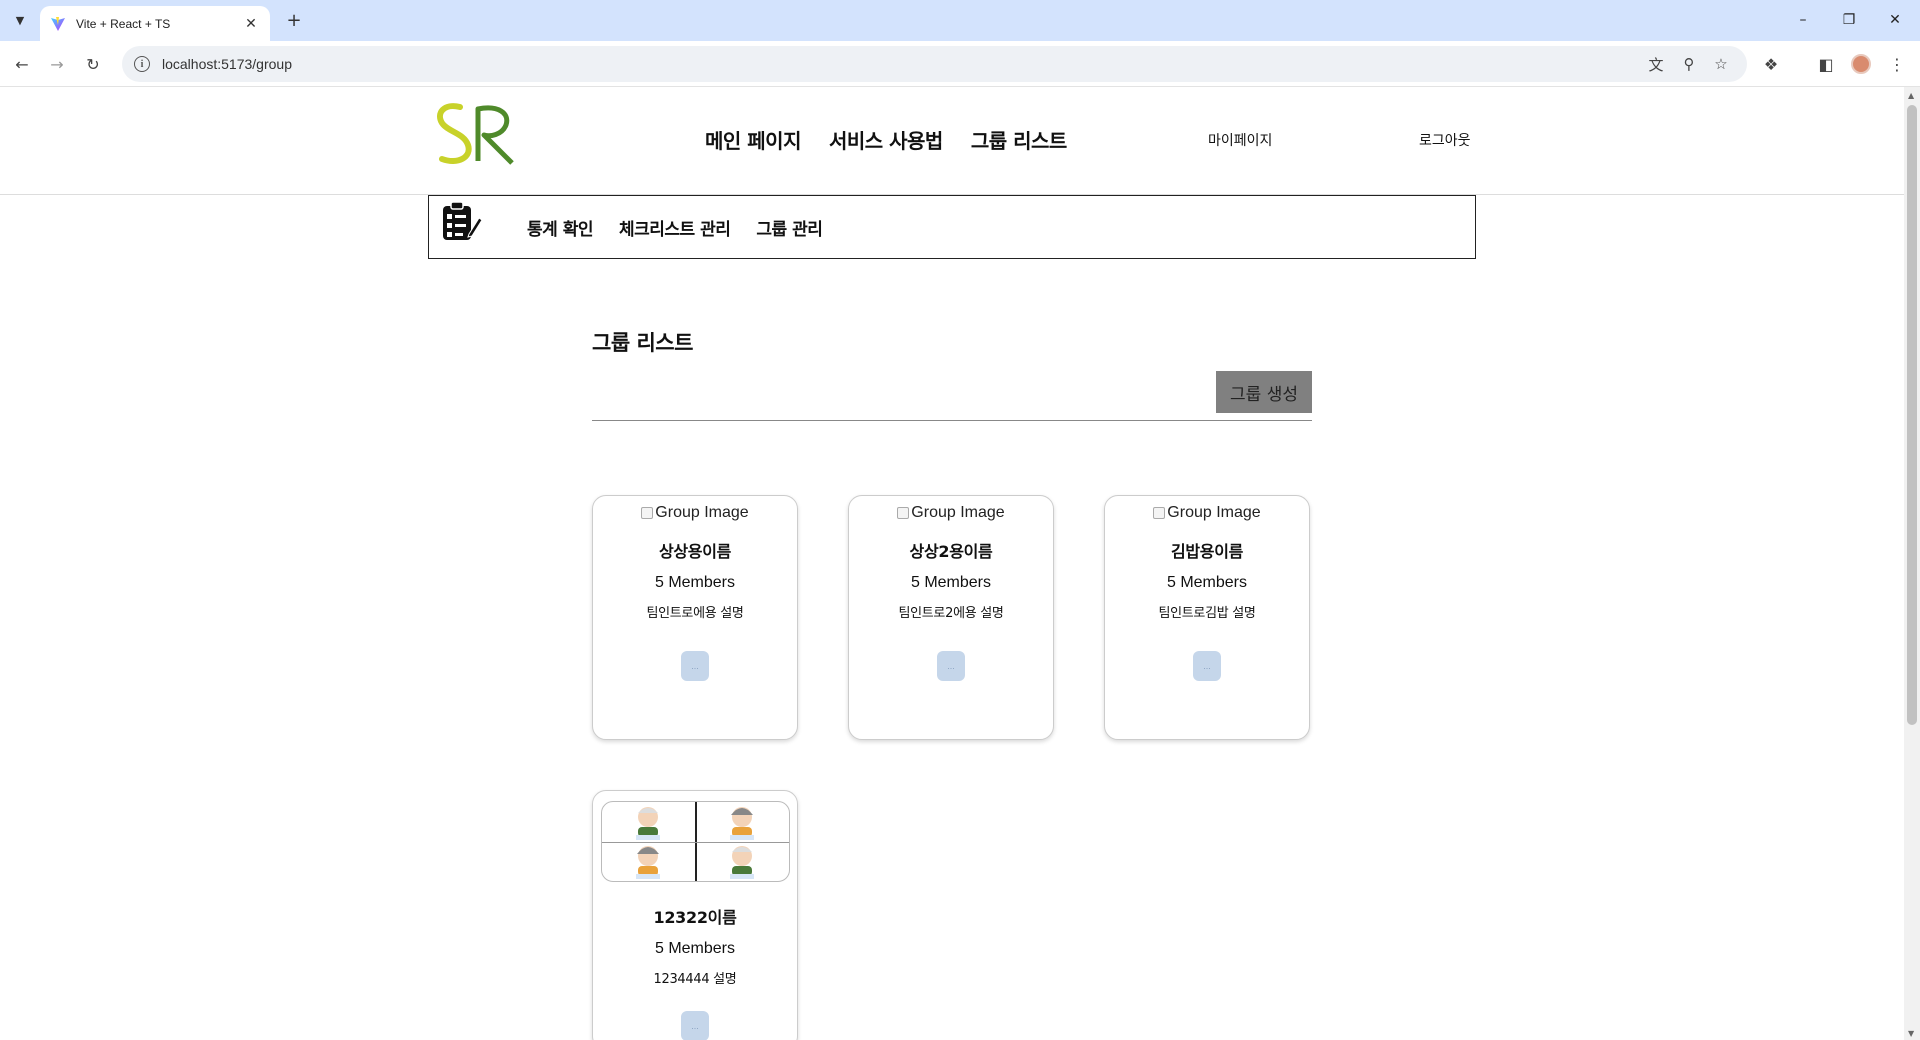  I want to click on logout-link: 로그아웃, so click(1445, 140).